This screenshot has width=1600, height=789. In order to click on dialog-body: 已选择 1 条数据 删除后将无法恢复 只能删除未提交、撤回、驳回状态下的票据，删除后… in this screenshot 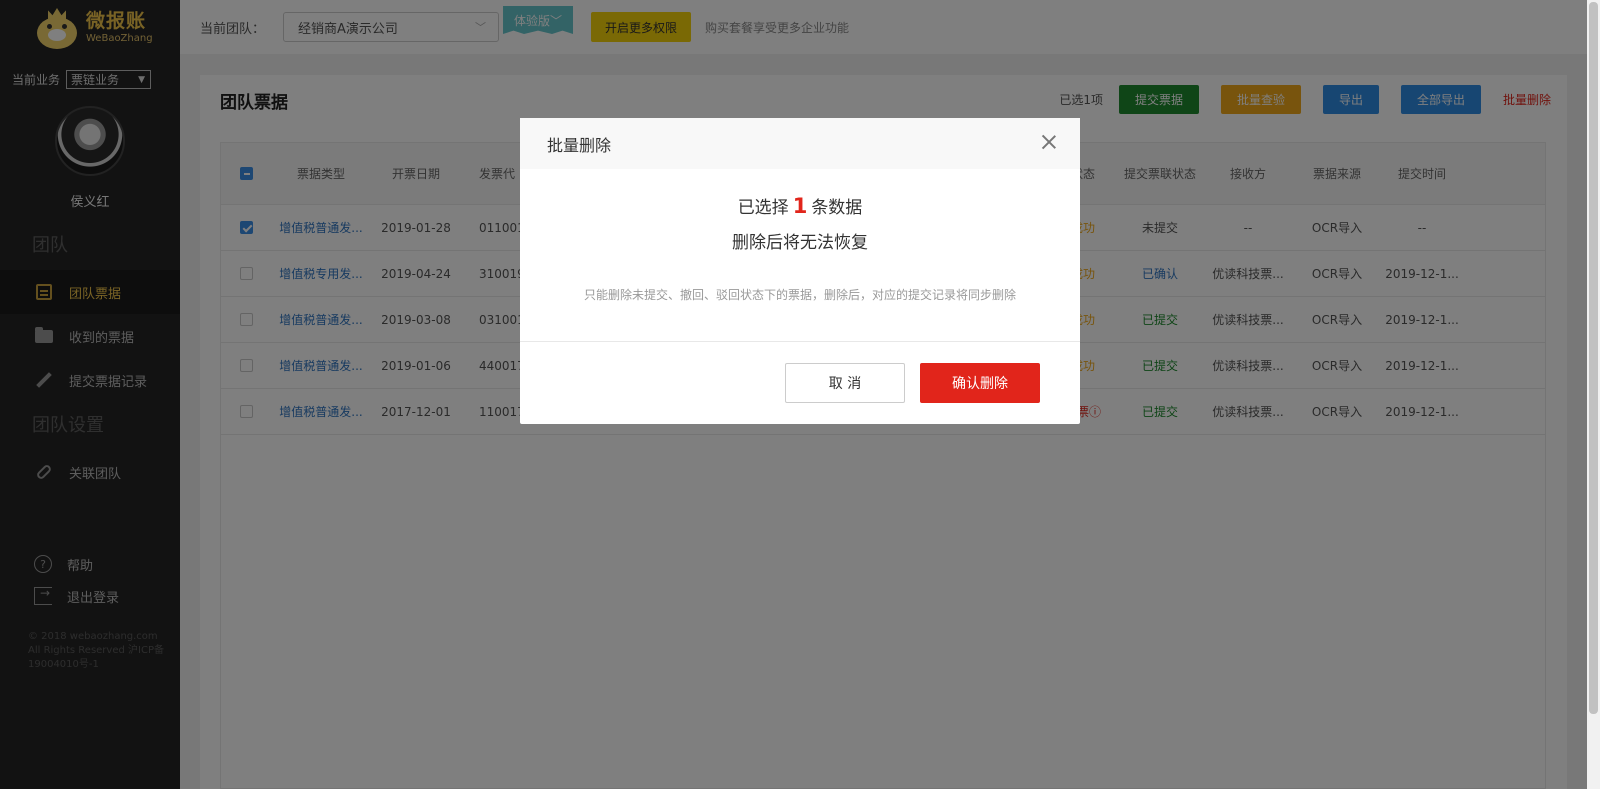, I will do `click(800, 255)`.